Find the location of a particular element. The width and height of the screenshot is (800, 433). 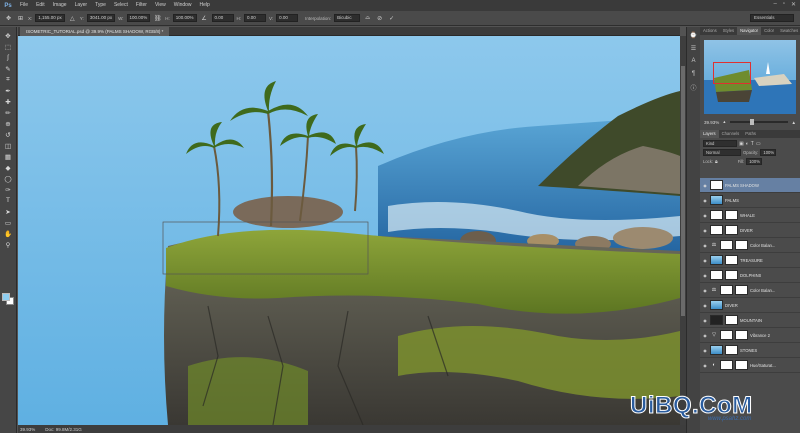

blend-mode-select: Normal is located at coordinates (722, 152).